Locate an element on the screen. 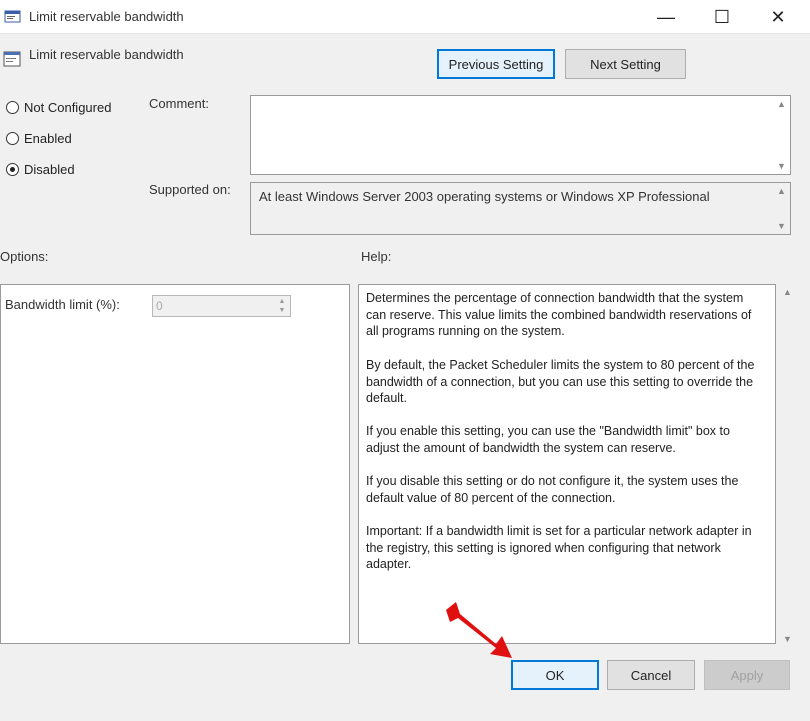  minimize-icon: — is located at coordinates (666, 16).